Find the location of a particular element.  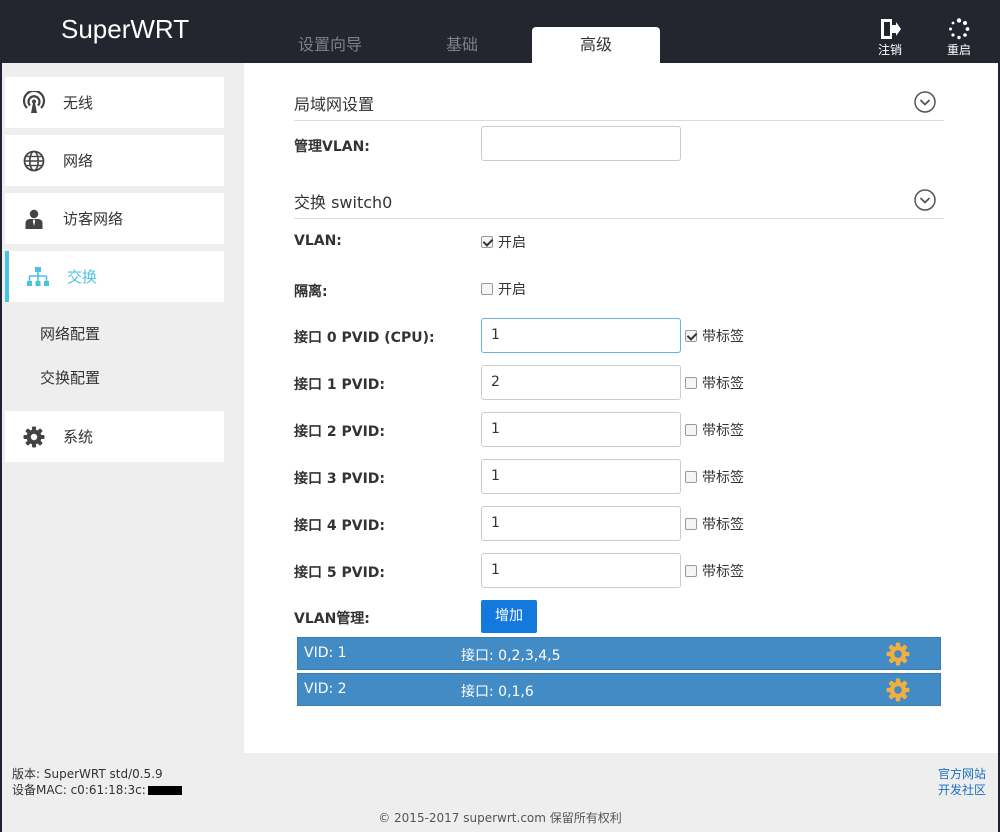

firmware-version: 版本: SuperWRT std/0.5.9 is located at coordinates (87, 774).